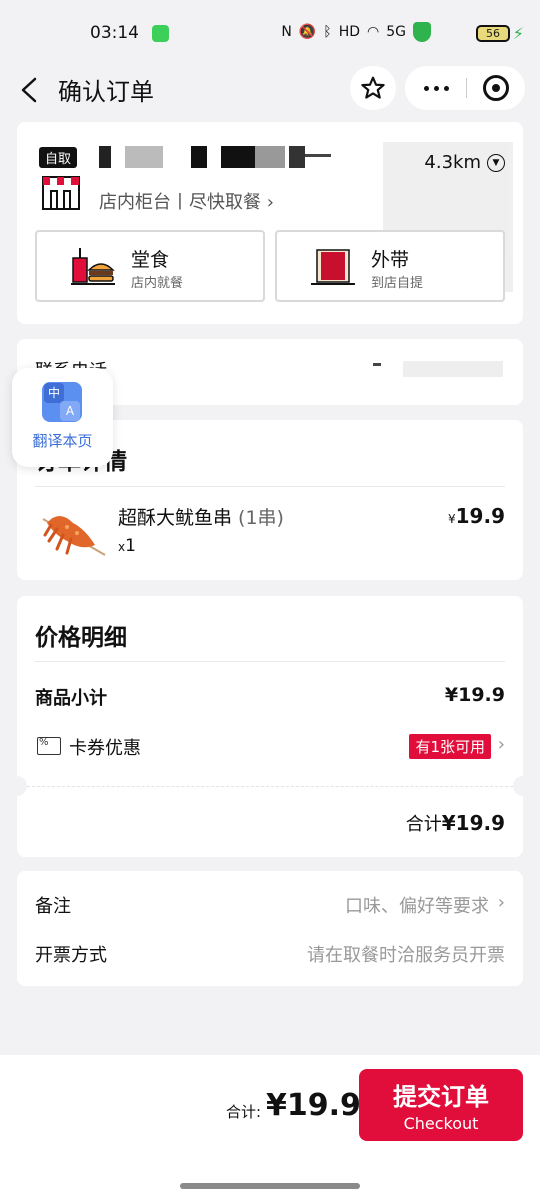 Image resolution: width=540 pixels, height=1200 pixels. What do you see at coordinates (286, 32) in the screenshot?
I see `nfc-icon: N` at bounding box center [286, 32].